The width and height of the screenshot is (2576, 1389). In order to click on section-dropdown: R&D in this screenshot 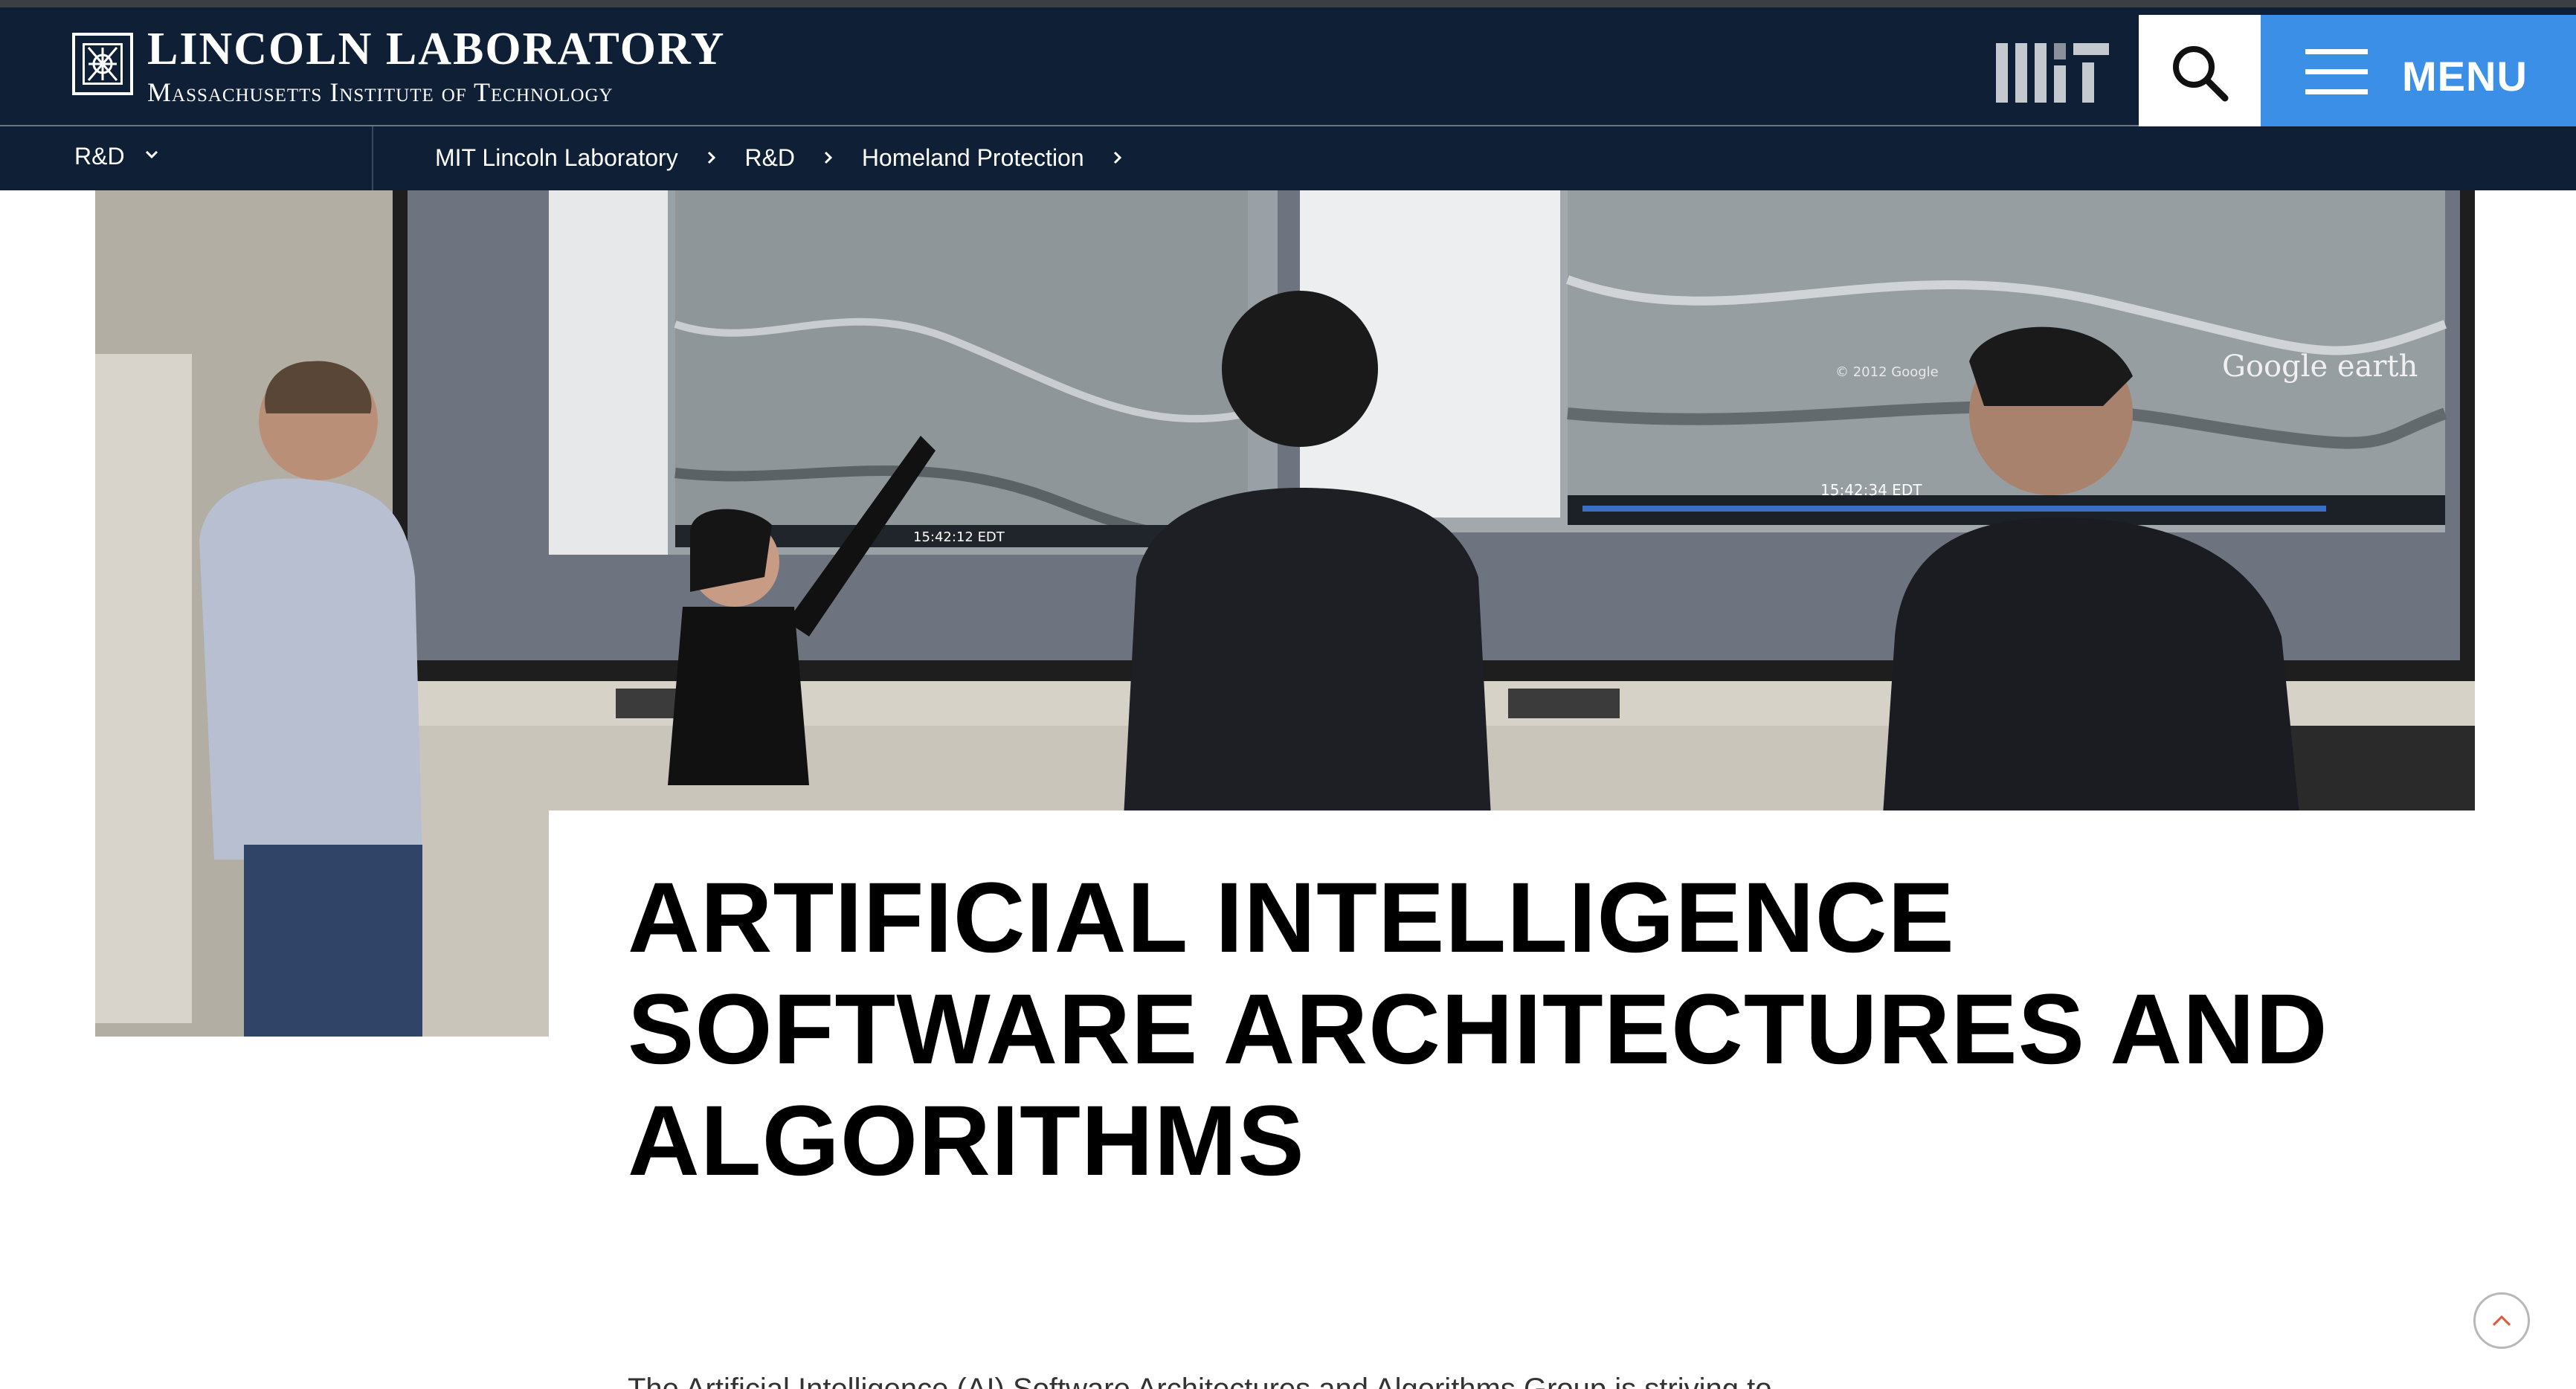, I will do `click(116, 156)`.